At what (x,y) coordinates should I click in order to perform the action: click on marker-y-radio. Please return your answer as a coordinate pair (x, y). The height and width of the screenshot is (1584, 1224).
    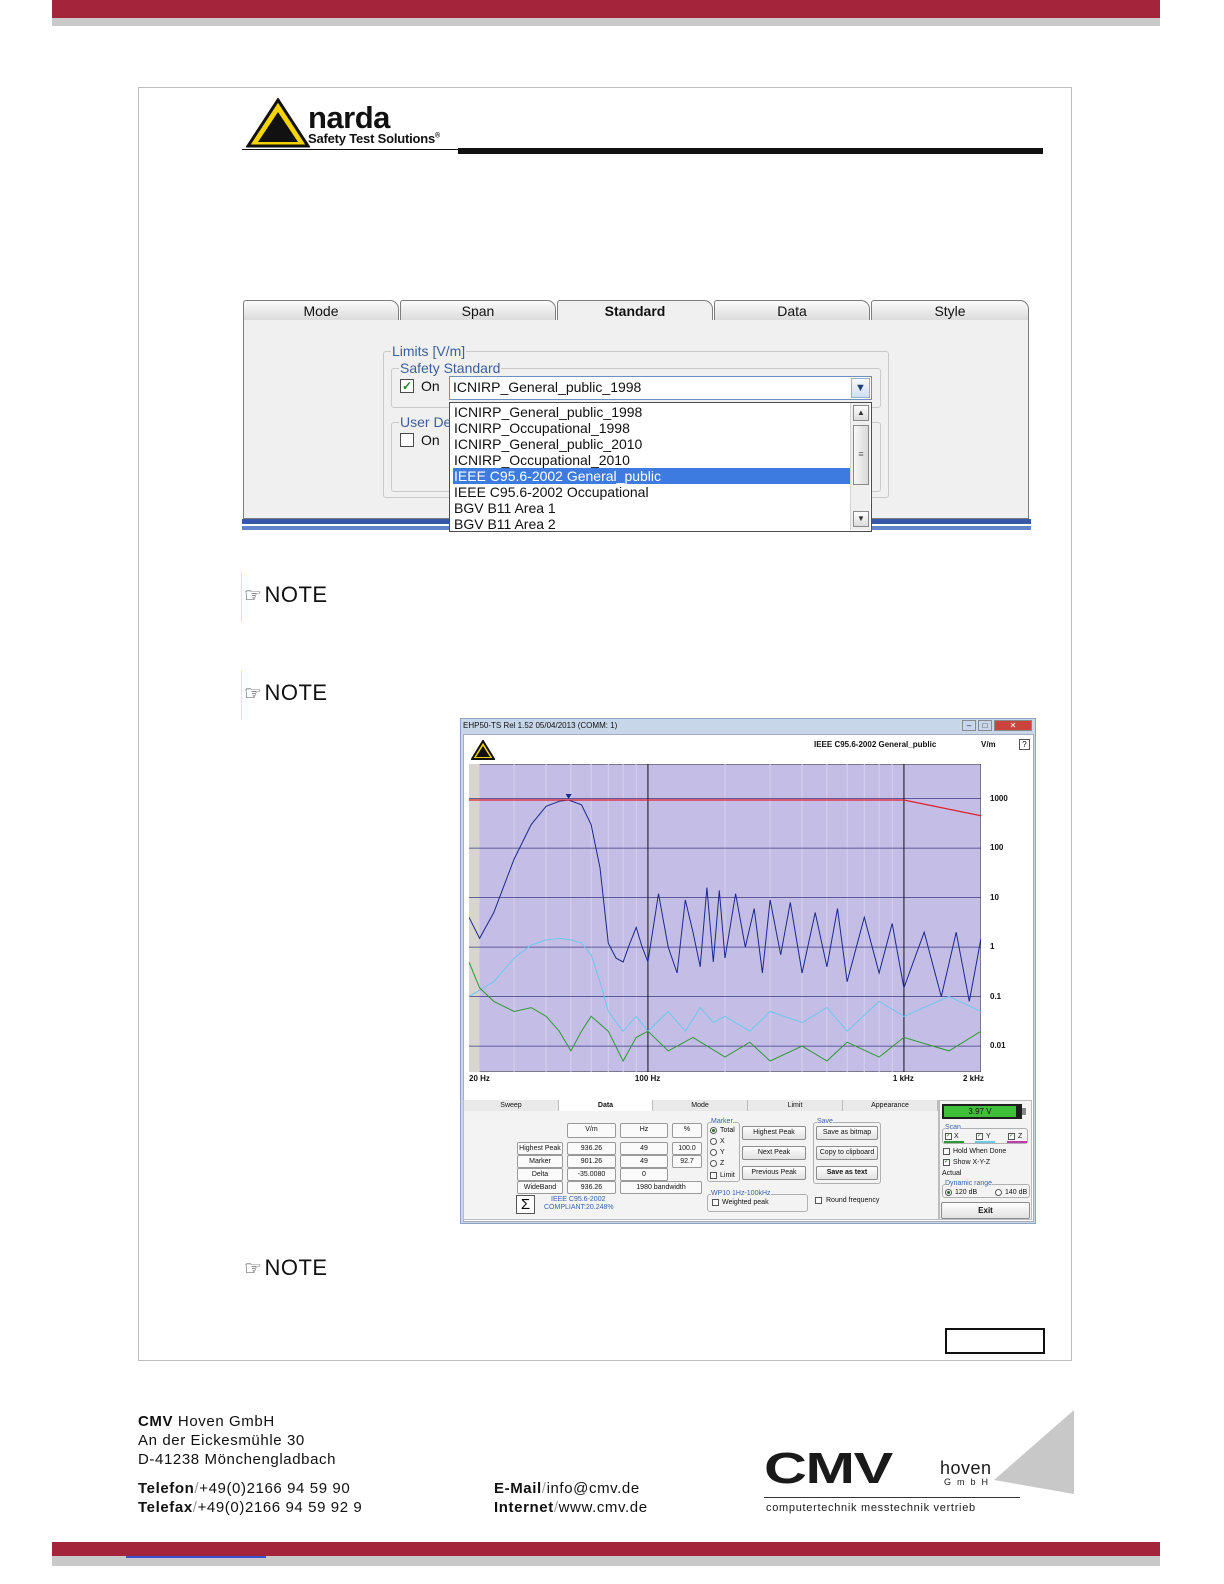
    Looking at the image, I should click on (713, 1152).